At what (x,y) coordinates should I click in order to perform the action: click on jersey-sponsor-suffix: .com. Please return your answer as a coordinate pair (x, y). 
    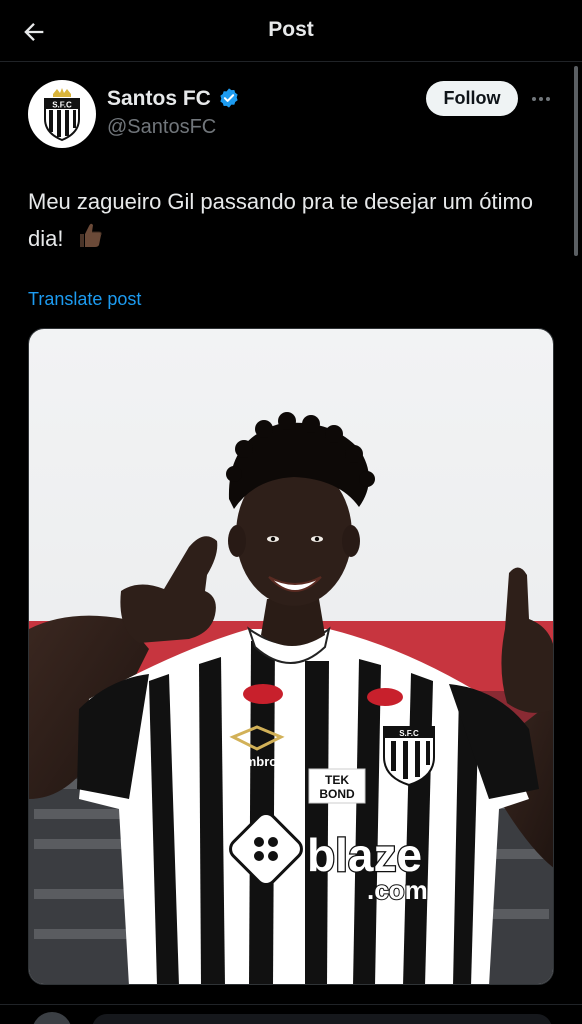
    Looking at the image, I should click on (397, 890).